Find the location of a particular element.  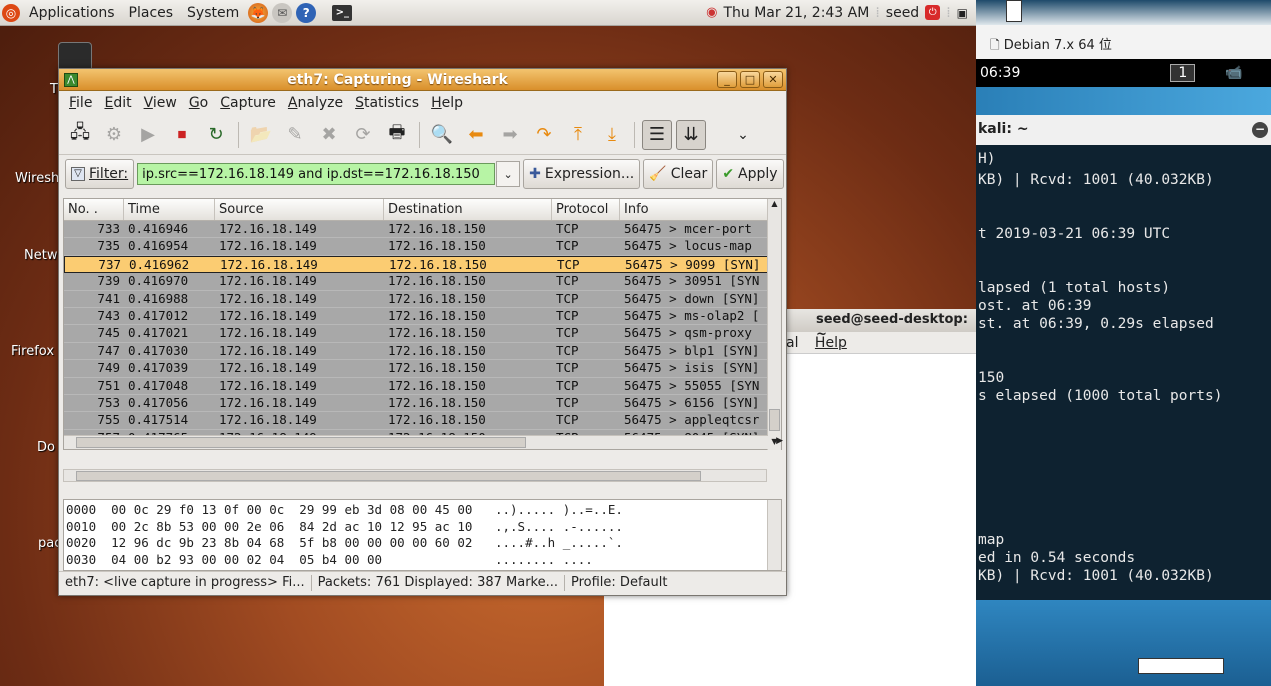

packet-details-pane is located at coordinates (422, 475).